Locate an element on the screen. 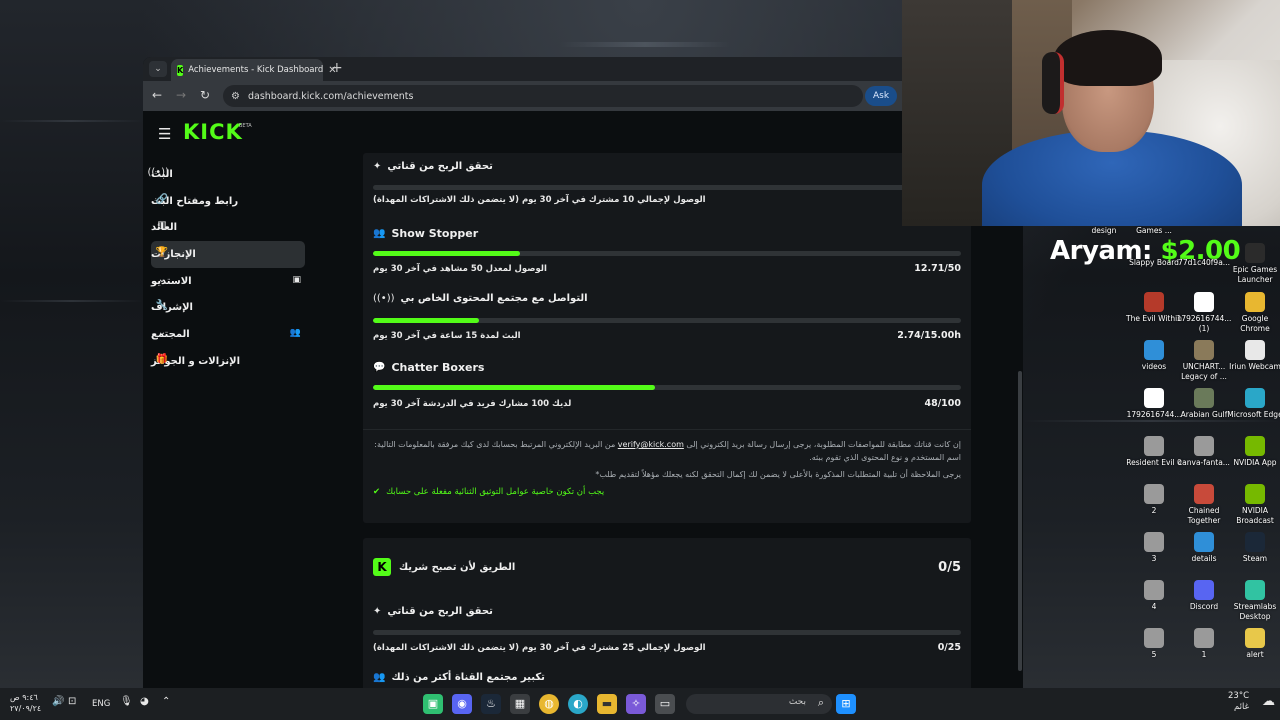  folder-icon: ▬ is located at coordinates (607, 704).